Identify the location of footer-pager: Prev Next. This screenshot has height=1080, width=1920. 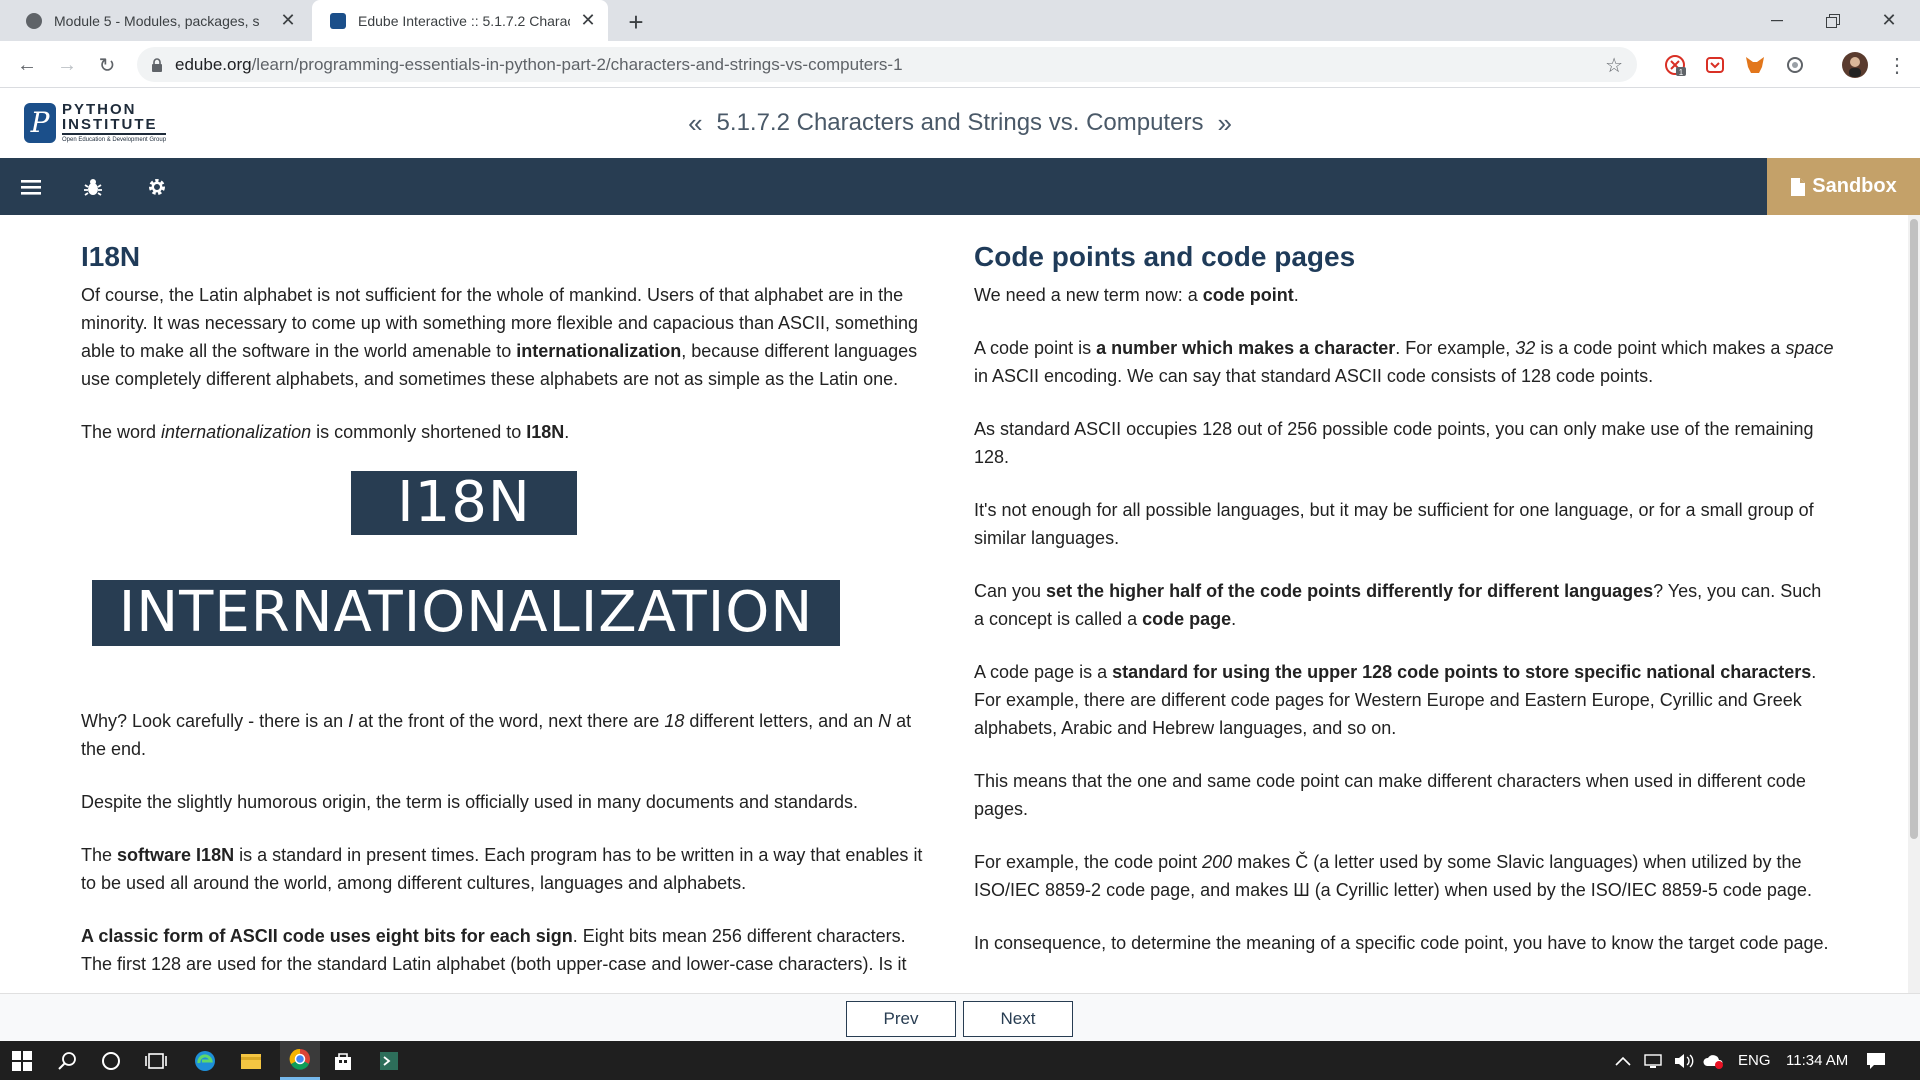
(960, 1017).